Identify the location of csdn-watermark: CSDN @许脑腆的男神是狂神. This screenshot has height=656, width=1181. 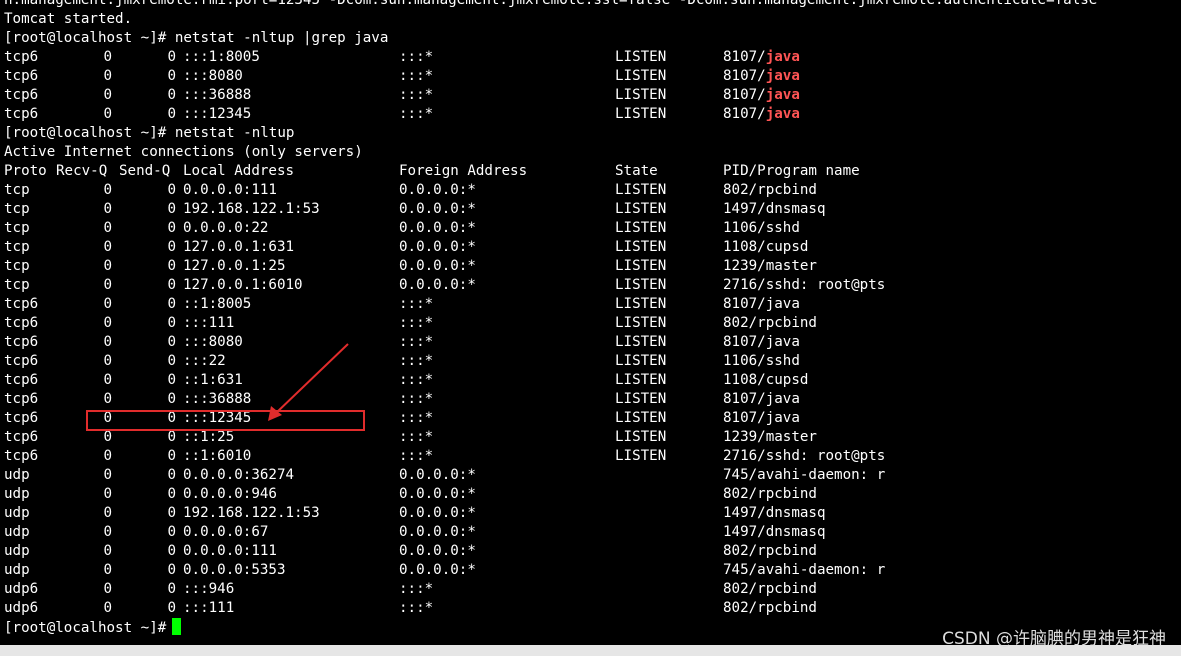
(1054, 639).